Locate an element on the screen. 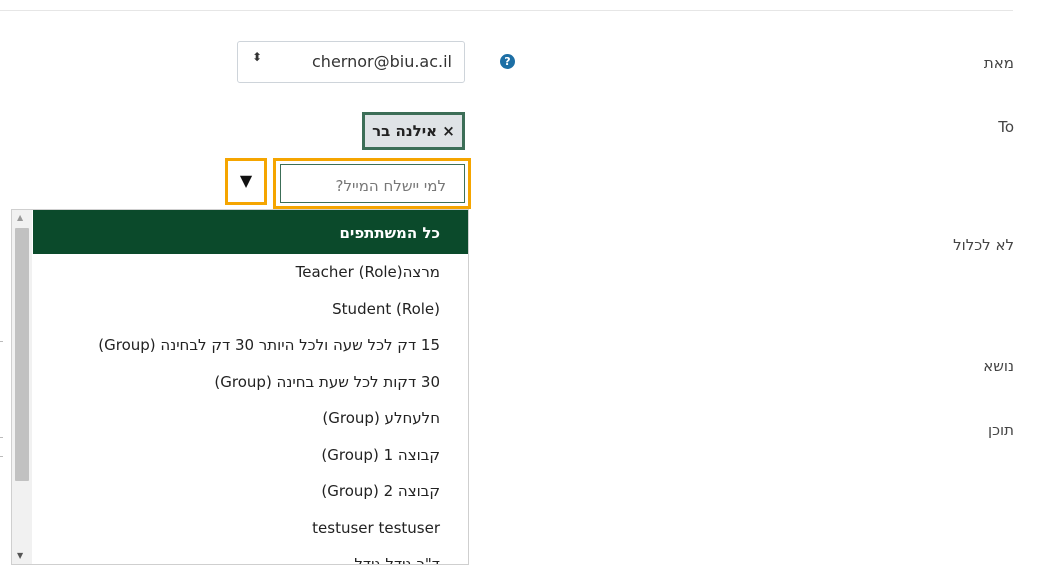 Image resolution: width=1038 pixels, height=565 pixels. scroll-down-arrow-icon: ▼ is located at coordinates (20, 555).